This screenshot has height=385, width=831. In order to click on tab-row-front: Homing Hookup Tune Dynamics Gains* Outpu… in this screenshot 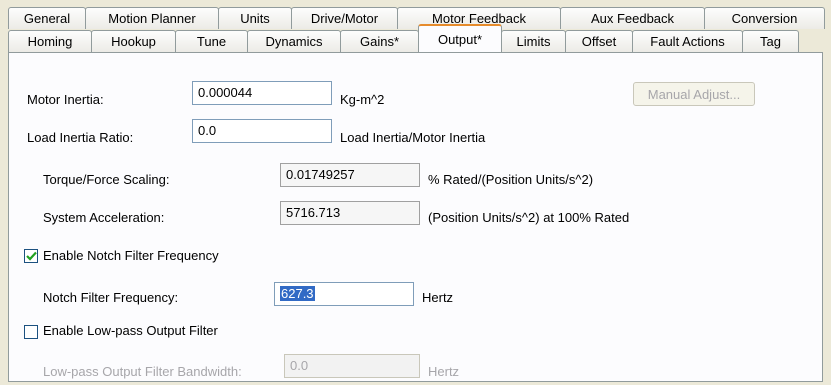, I will do `click(403, 38)`.